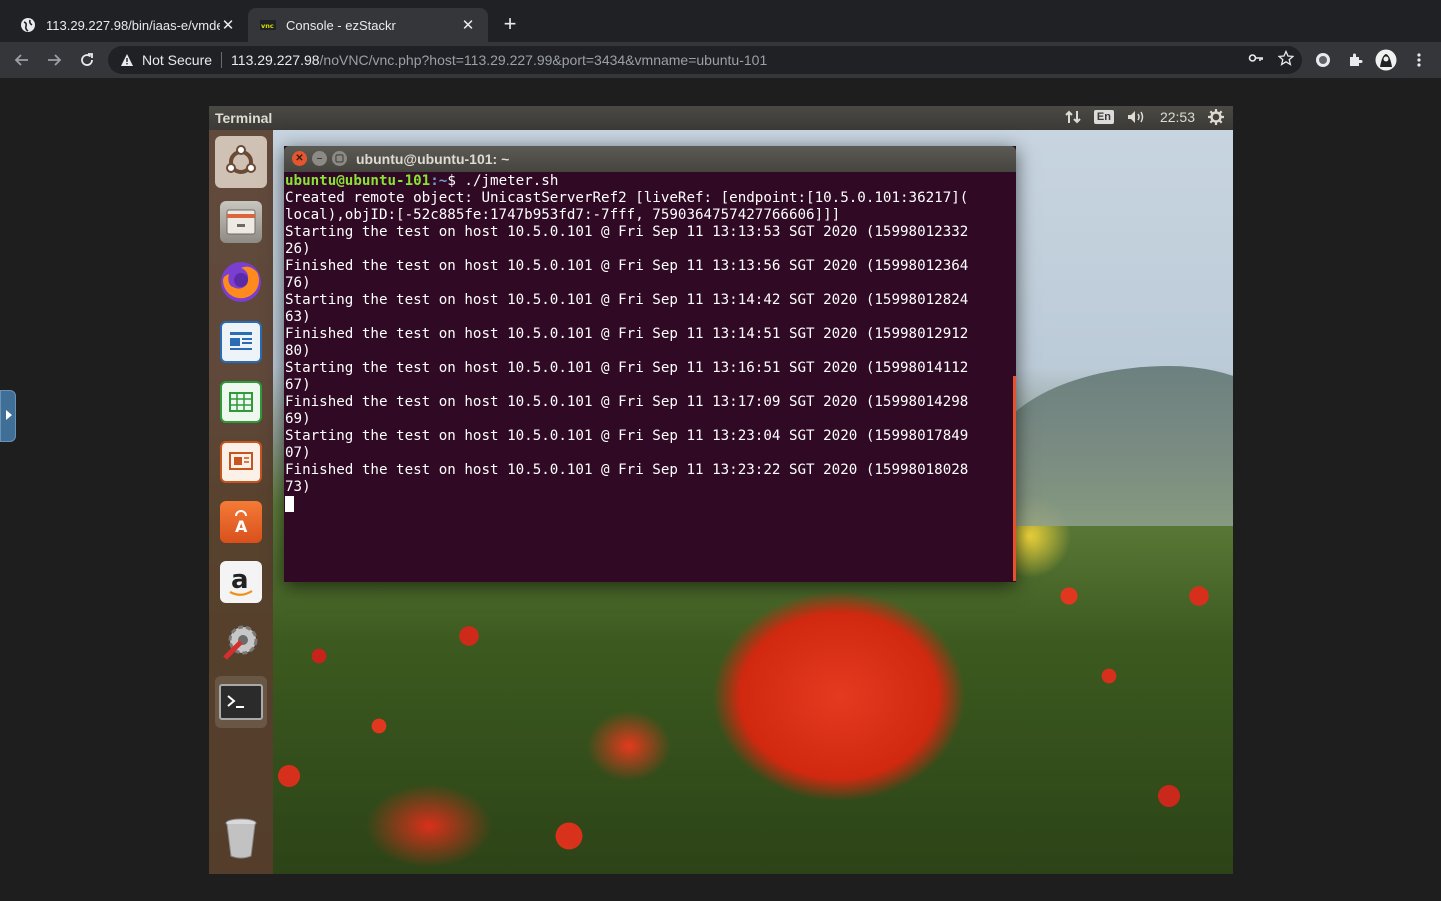  I want to click on terminal-line: 76), so click(298, 283).